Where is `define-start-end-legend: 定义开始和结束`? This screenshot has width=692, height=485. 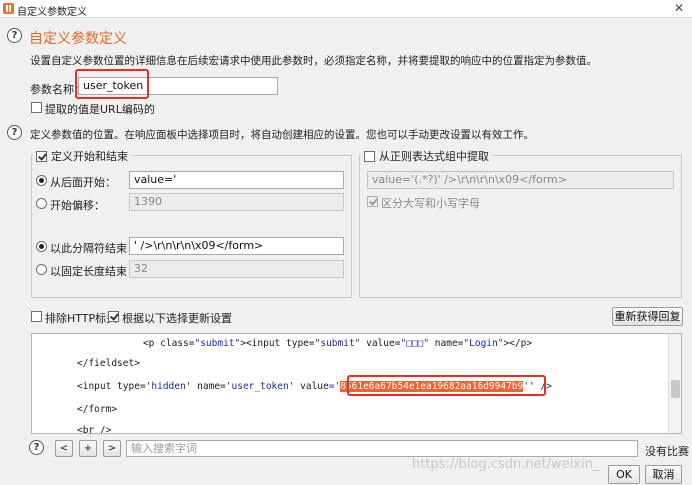
define-start-end-legend: 定义开始和结束 is located at coordinates (82, 156).